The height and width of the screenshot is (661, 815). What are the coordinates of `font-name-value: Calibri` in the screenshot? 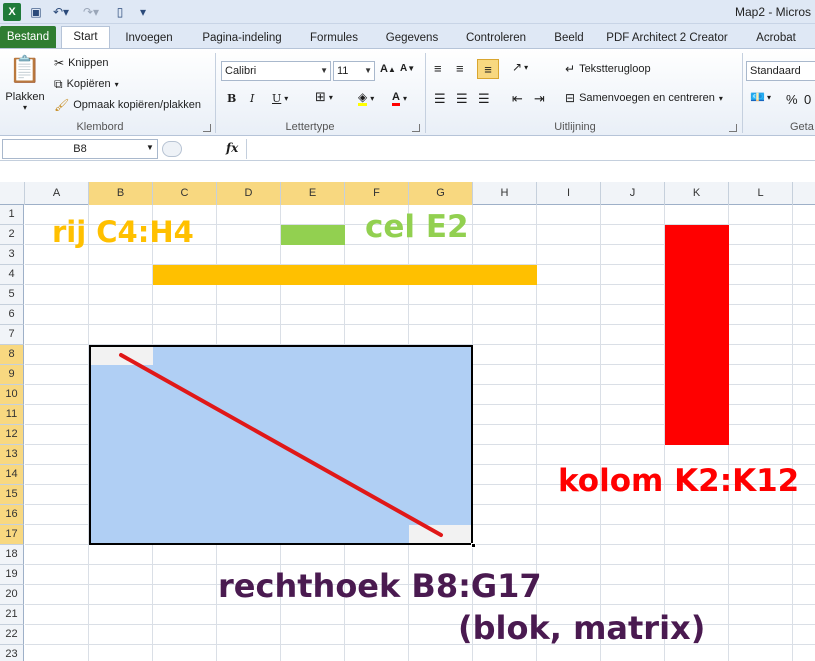 It's located at (241, 71).